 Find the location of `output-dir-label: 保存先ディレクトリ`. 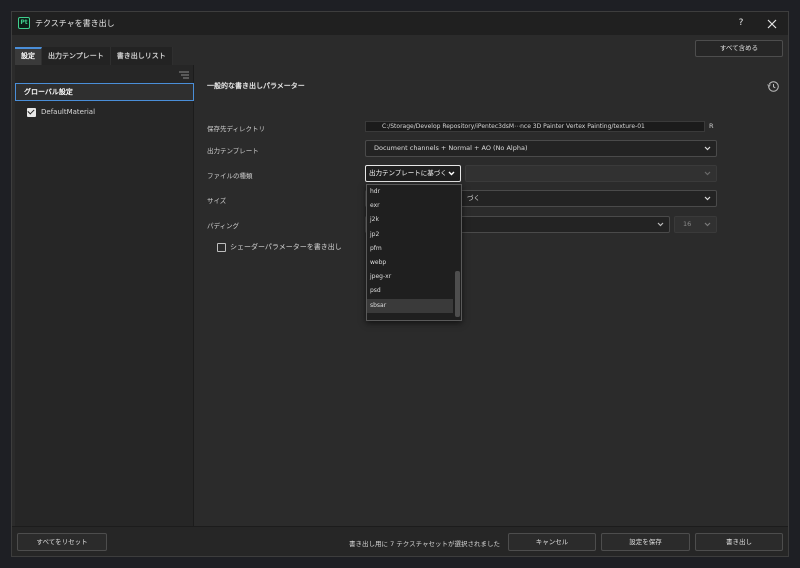

output-dir-label: 保存先ディレクトリ is located at coordinates (236, 129).